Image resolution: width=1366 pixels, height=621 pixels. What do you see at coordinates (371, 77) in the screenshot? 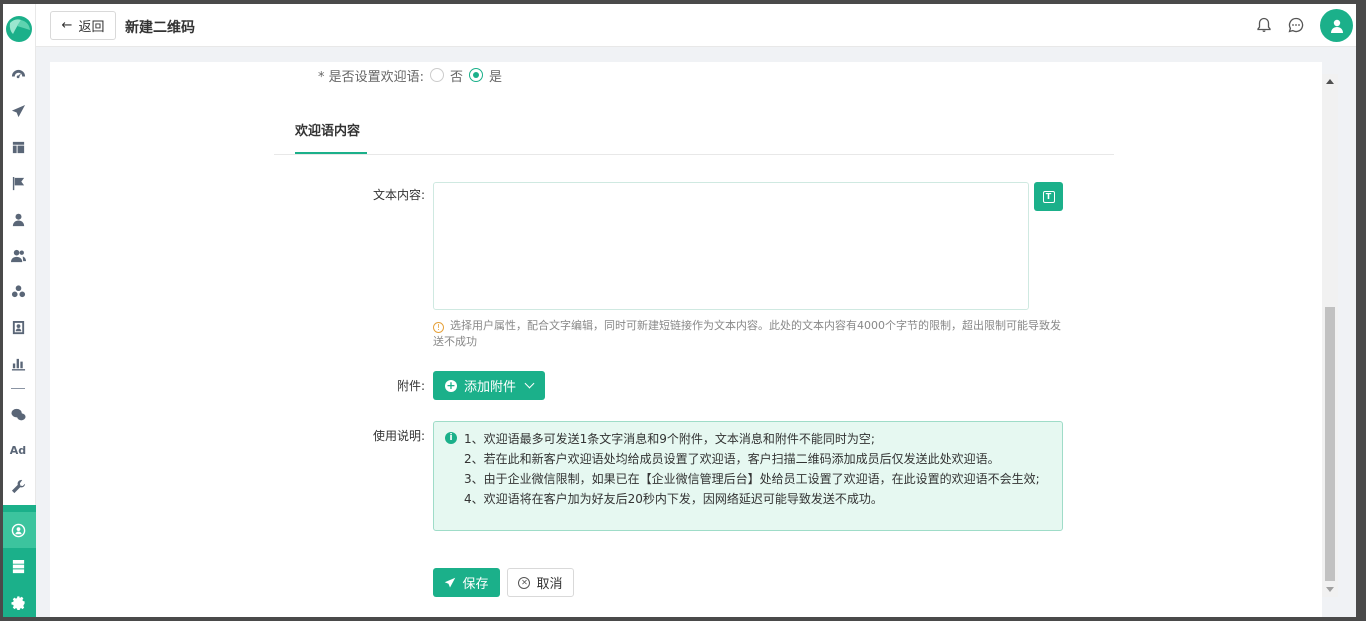
I see `welcome-question-label: * 是否设置欢迎语:` at bounding box center [371, 77].